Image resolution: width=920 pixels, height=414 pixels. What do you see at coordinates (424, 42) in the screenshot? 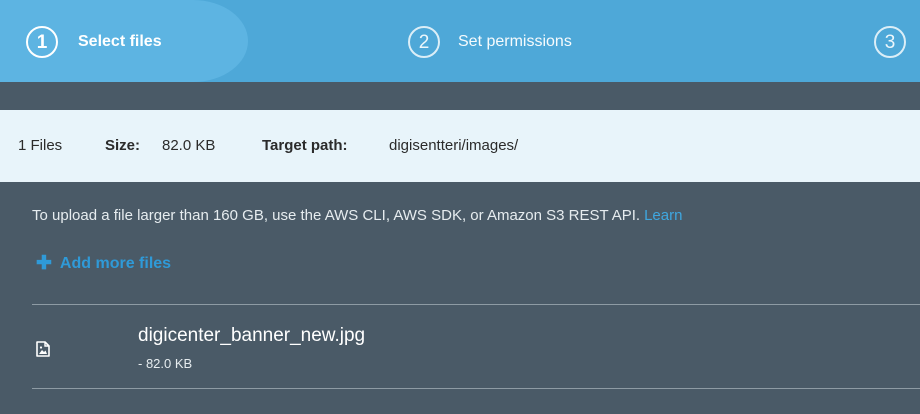
I see `step-number-2: 2` at bounding box center [424, 42].